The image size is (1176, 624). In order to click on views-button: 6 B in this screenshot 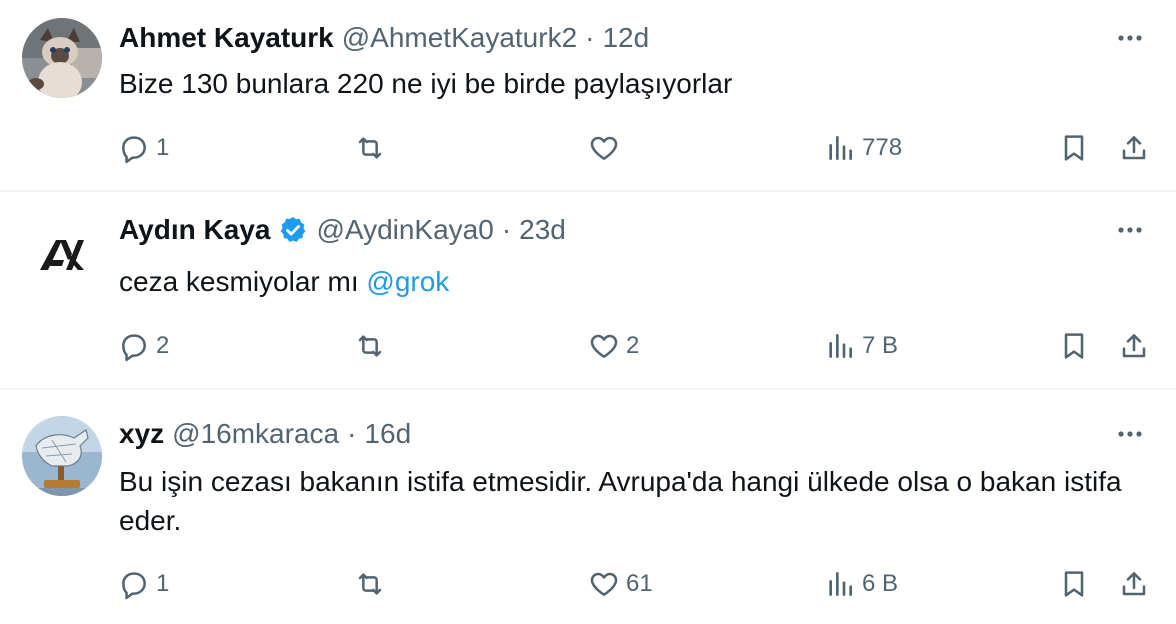, I will do `click(861, 584)`.